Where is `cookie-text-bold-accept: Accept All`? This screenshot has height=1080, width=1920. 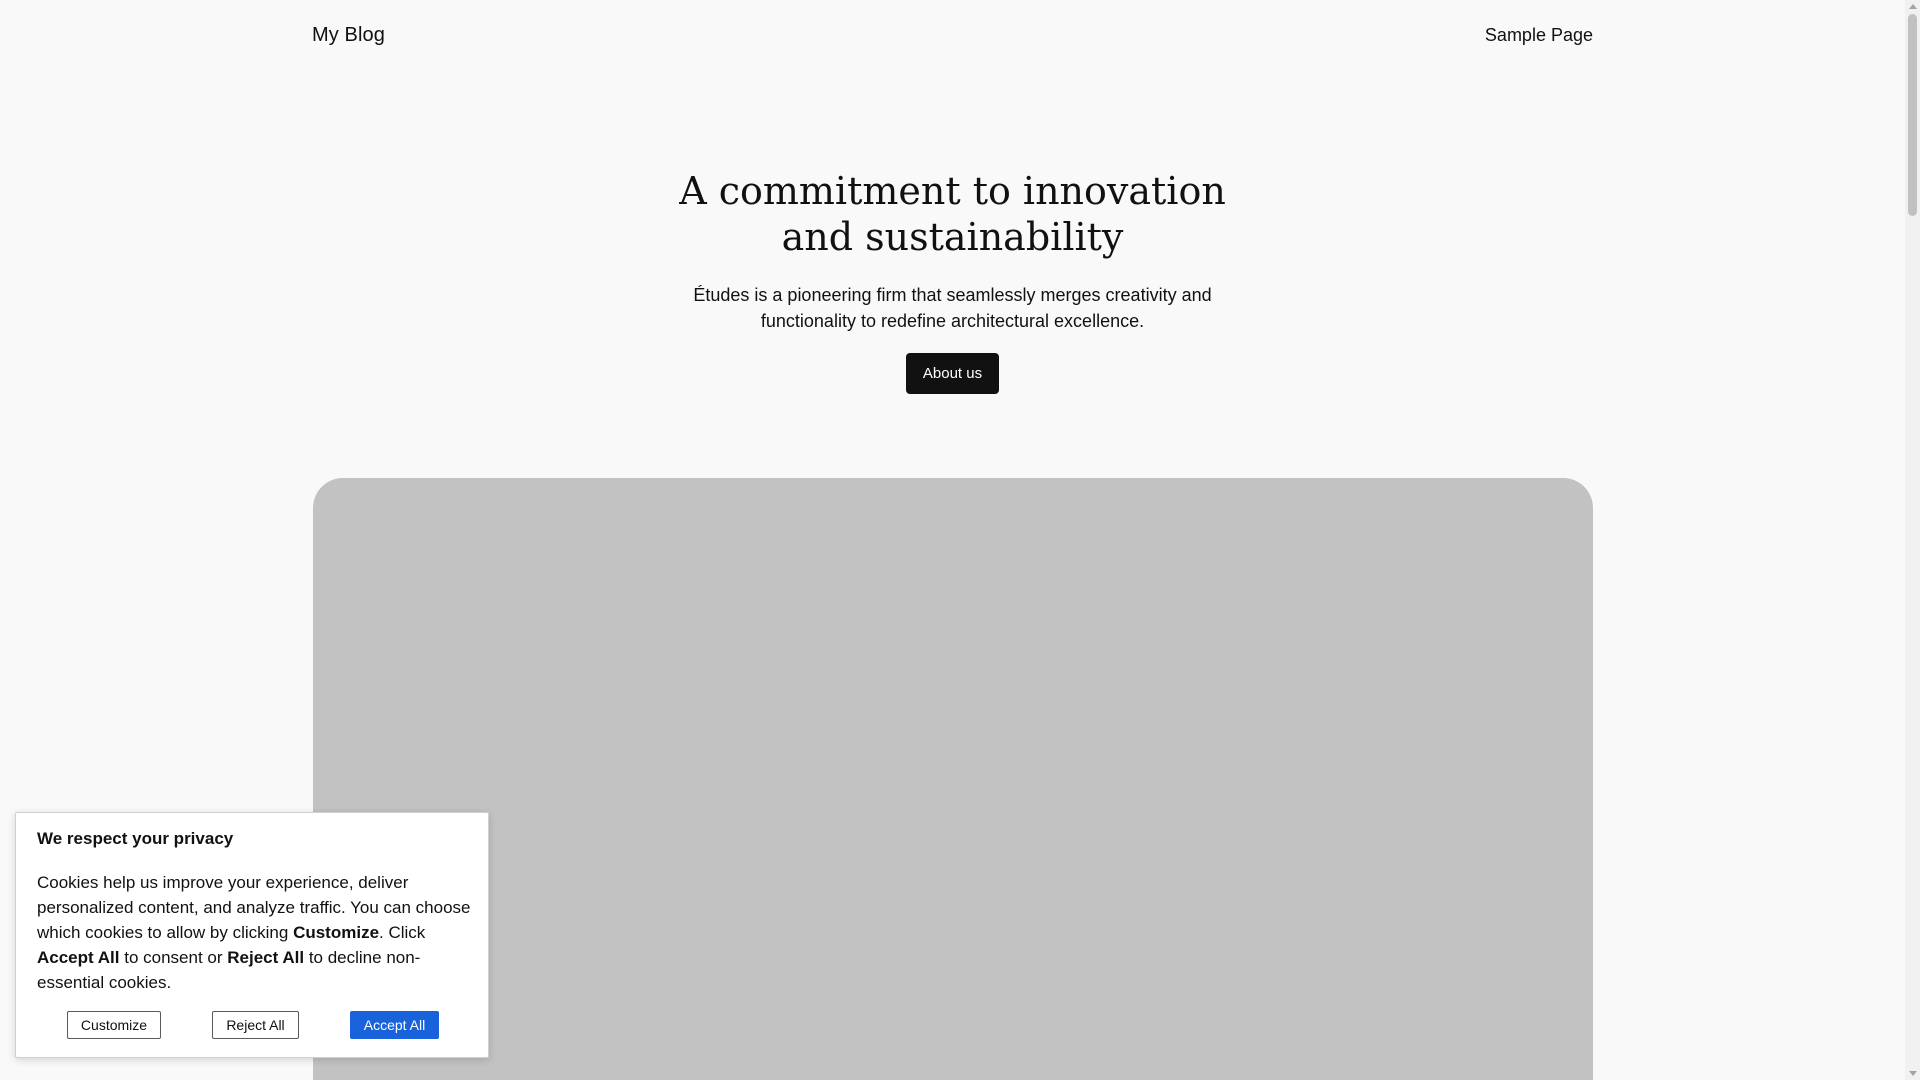
cookie-text-bold-accept: Accept All is located at coordinates (78, 957).